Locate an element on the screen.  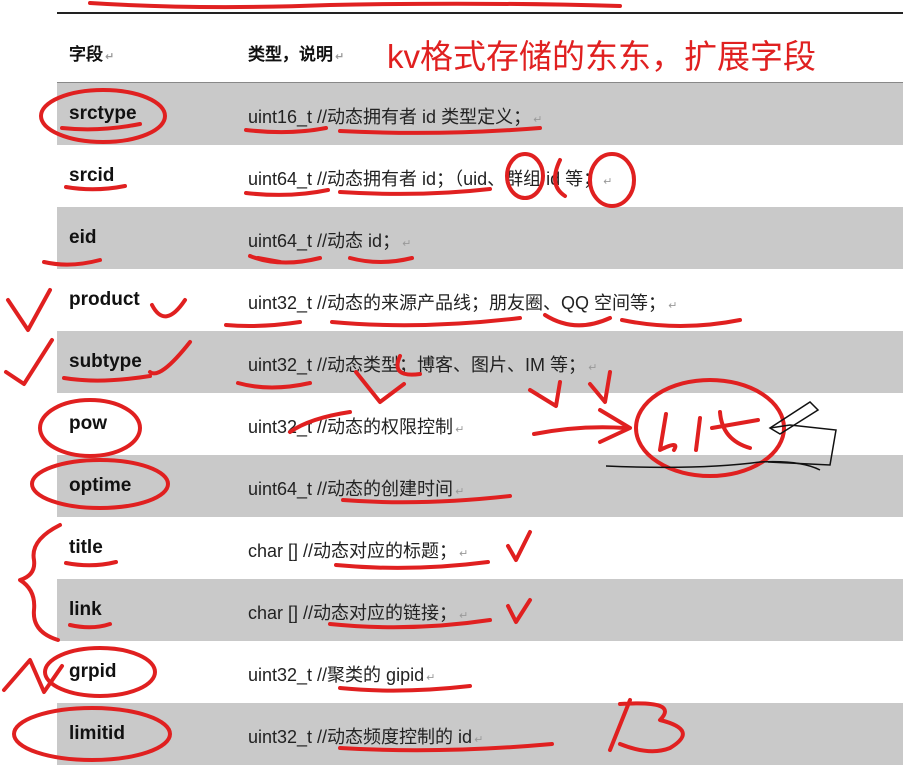
ink-brace is located at coordinates (40, 582).